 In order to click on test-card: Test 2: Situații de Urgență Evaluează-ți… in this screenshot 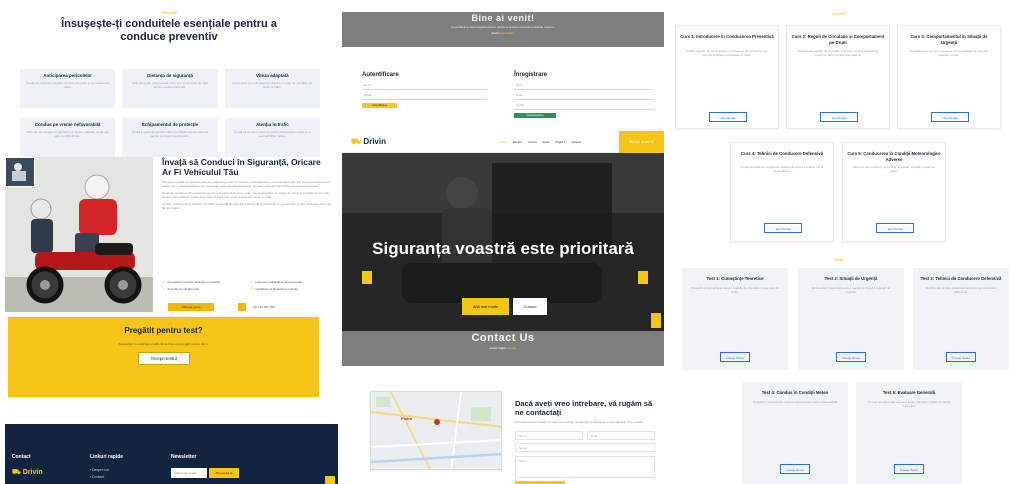, I will do `click(851, 319)`.